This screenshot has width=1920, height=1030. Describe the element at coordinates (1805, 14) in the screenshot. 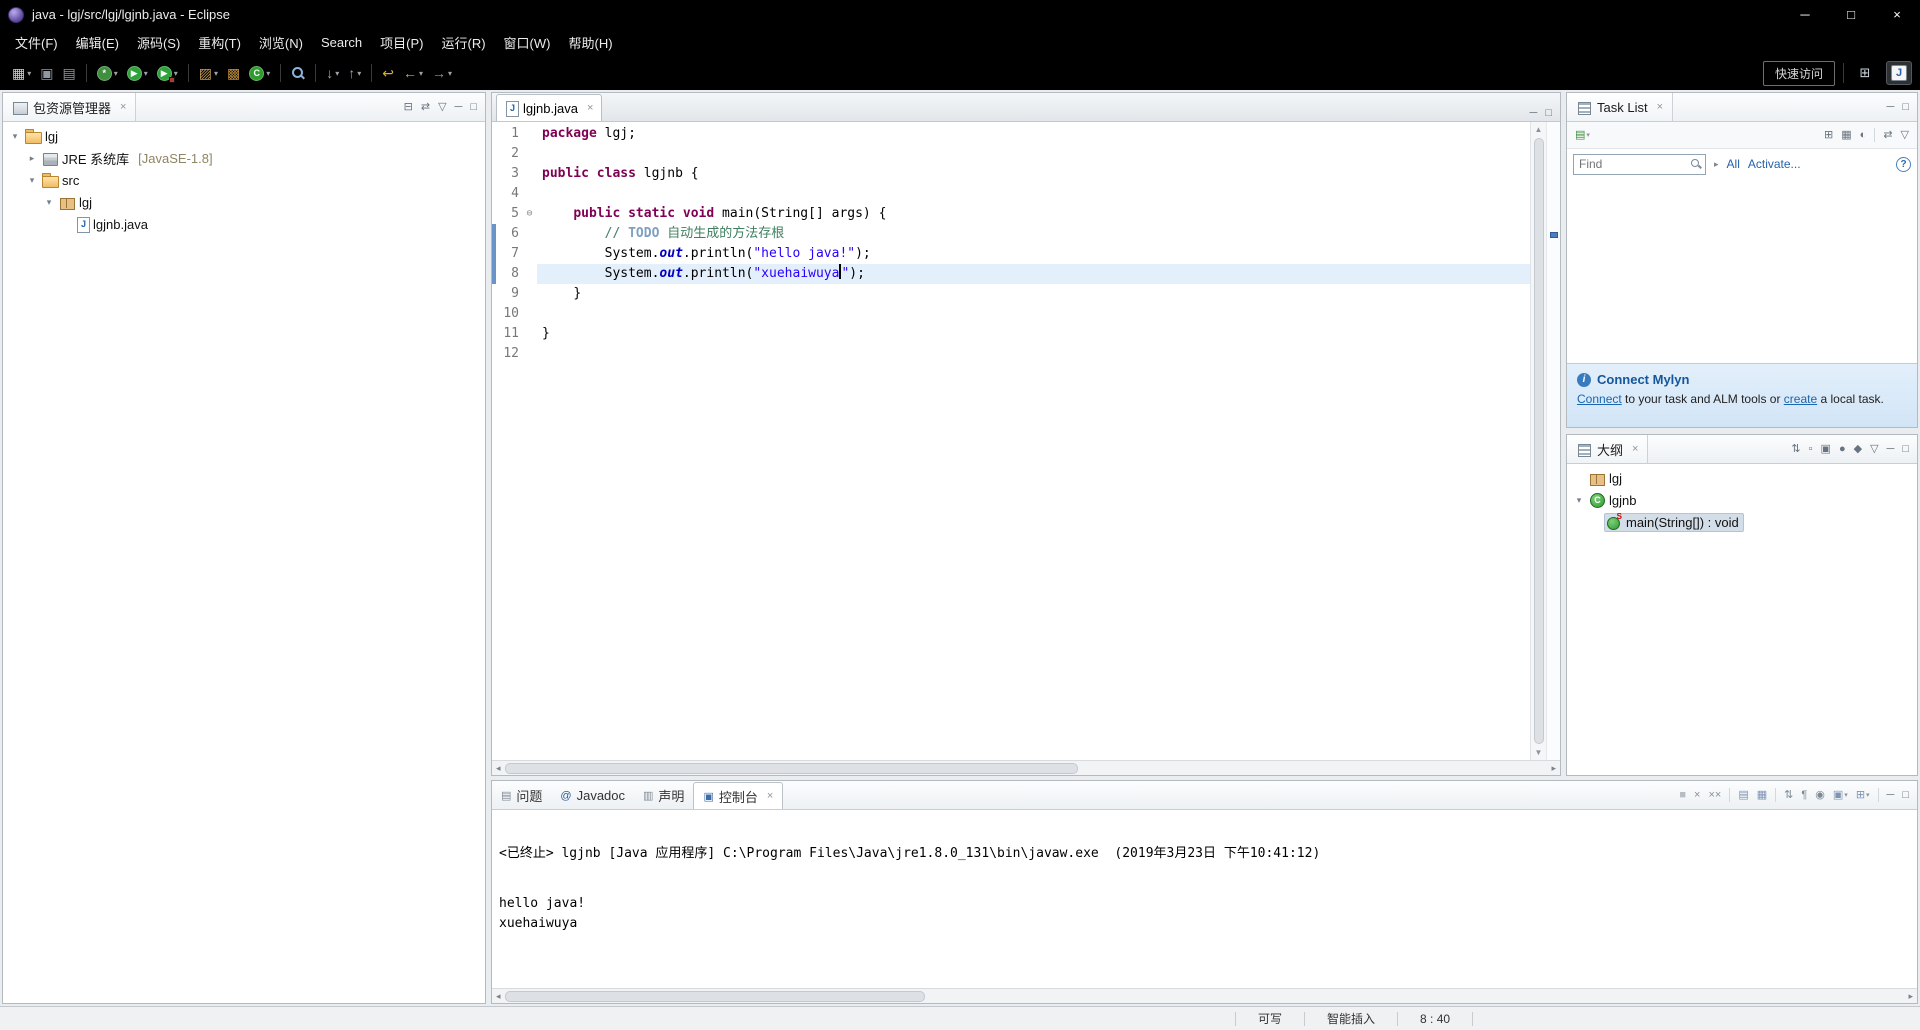

I see `minimize-window-button: ─` at that location.